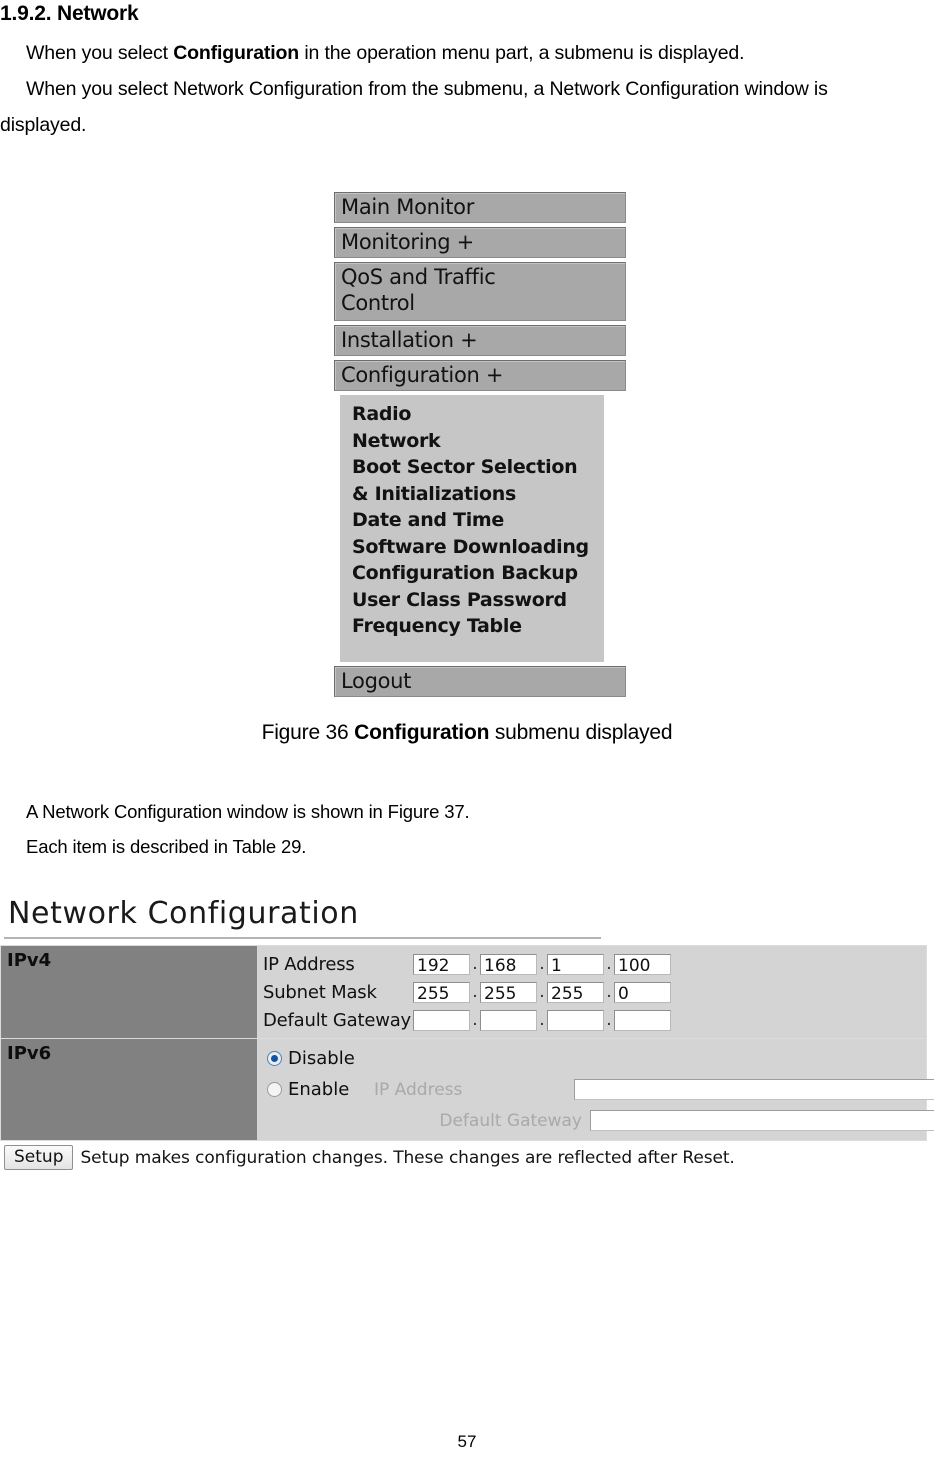 The image size is (934, 1475). What do you see at coordinates (762, 1120) in the screenshot?
I see `ipv6-default-gateway-input` at bounding box center [762, 1120].